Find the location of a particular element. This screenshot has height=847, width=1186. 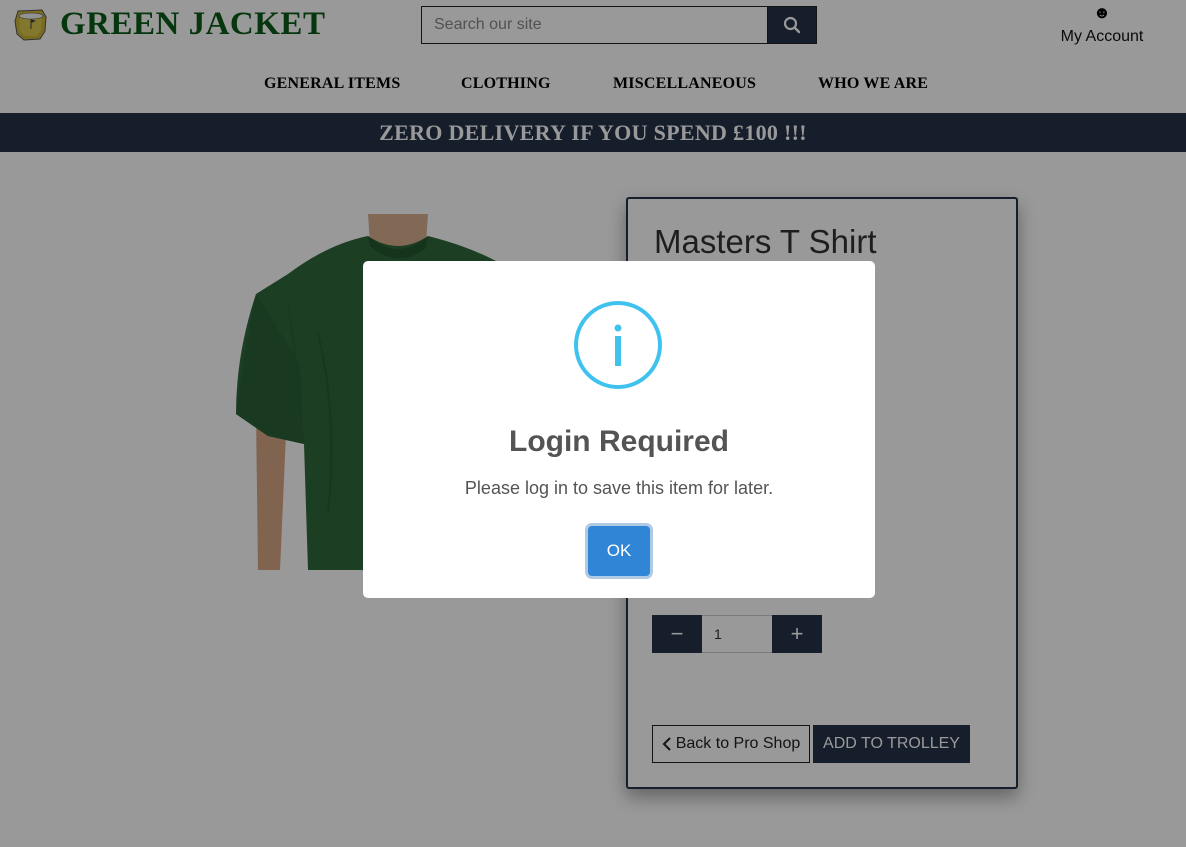

dialog-title: Login Required is located at coordinates (619, 441).